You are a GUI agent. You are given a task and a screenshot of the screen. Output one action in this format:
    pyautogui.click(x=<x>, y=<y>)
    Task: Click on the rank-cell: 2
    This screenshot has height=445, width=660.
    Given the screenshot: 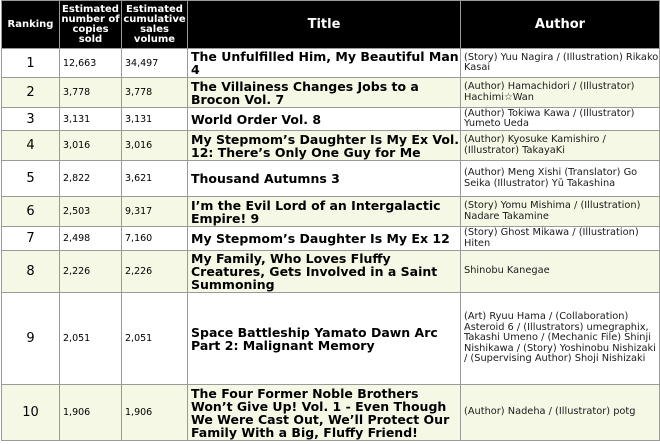 What is the action you would take?
    pyautogui.click(x=30, y=92)
    